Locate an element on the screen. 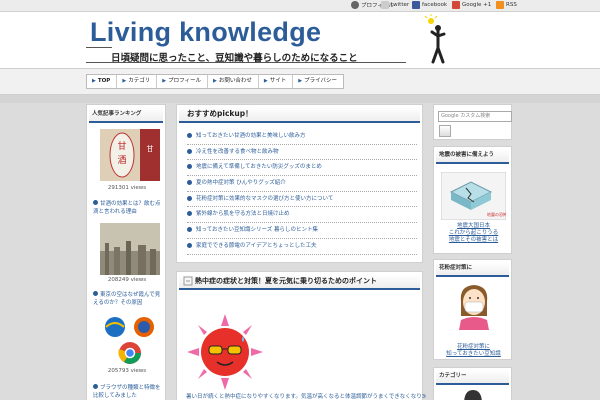 This screenshot has height=400, width=600. hay-fever-caption: 花粉症対策に 知っておきたい豆知識 is located at coordinates (473, 351).